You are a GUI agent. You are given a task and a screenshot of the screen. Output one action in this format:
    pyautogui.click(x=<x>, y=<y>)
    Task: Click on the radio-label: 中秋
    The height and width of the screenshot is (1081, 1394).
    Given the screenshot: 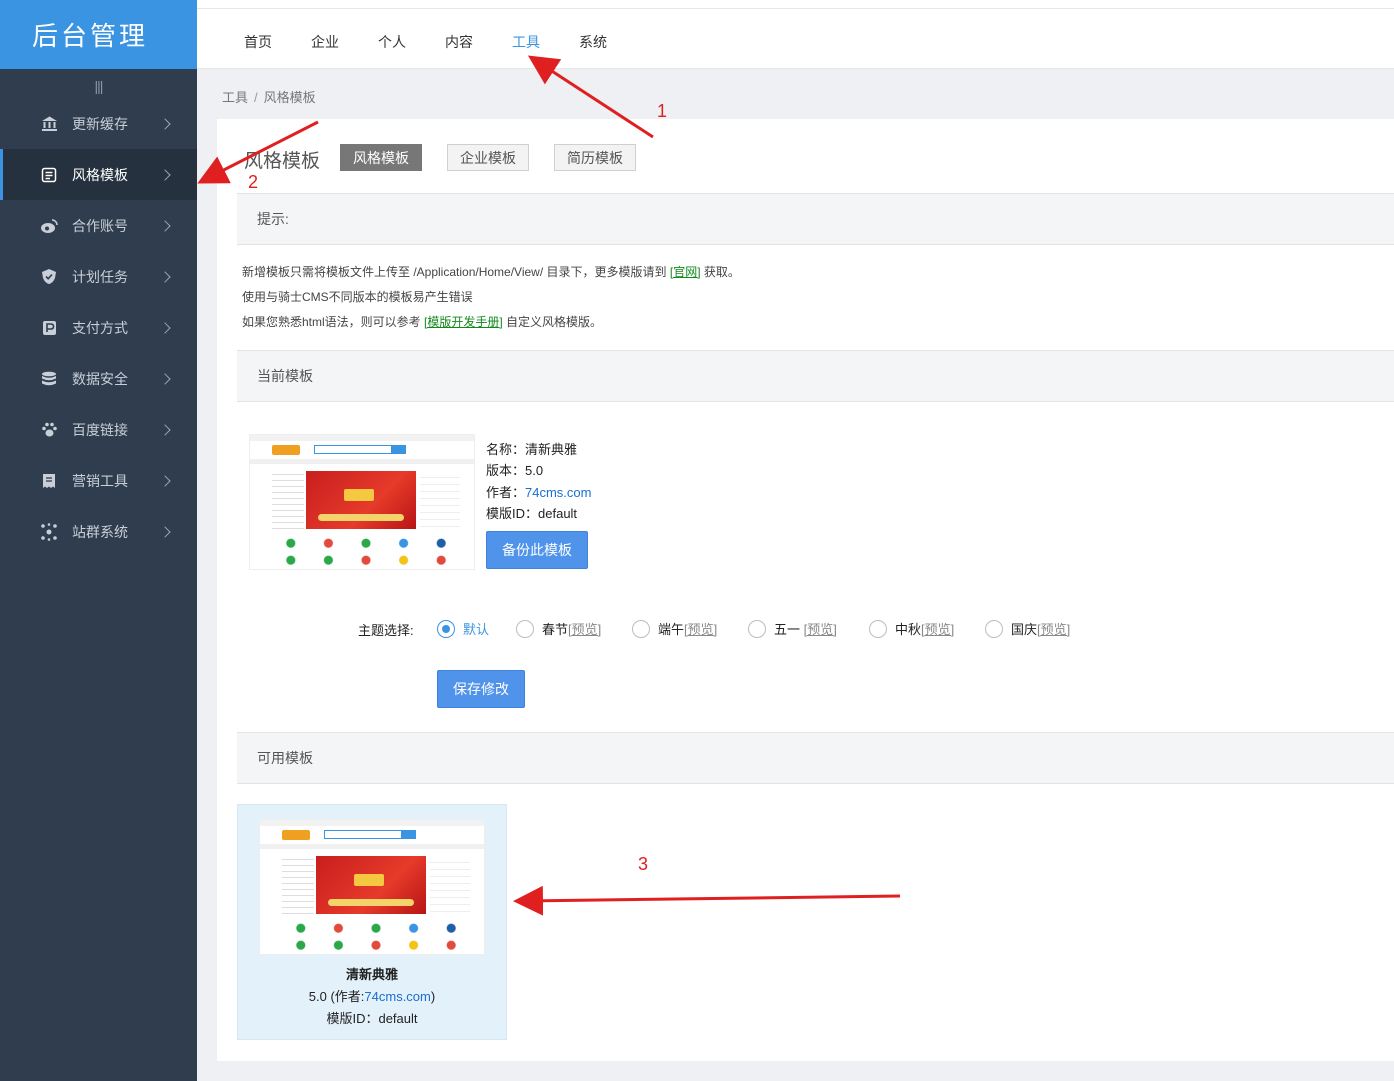 What is the action you would take?
    pyautogui.click(x=908, y=629)
    